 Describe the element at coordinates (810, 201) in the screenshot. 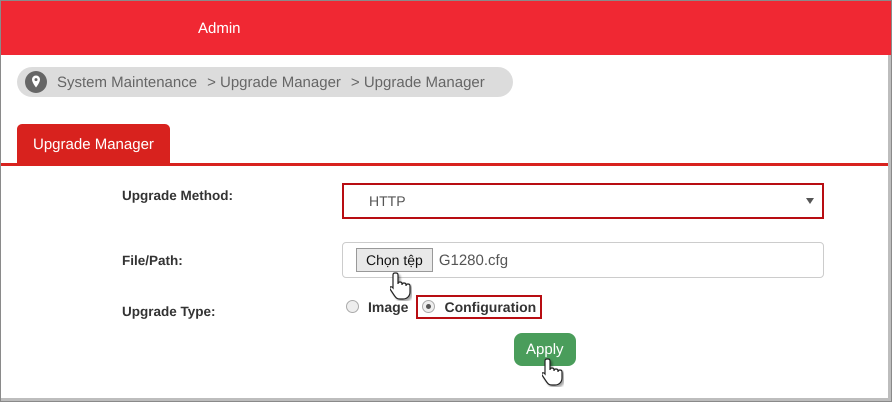

I see `caret-icon` at that location.